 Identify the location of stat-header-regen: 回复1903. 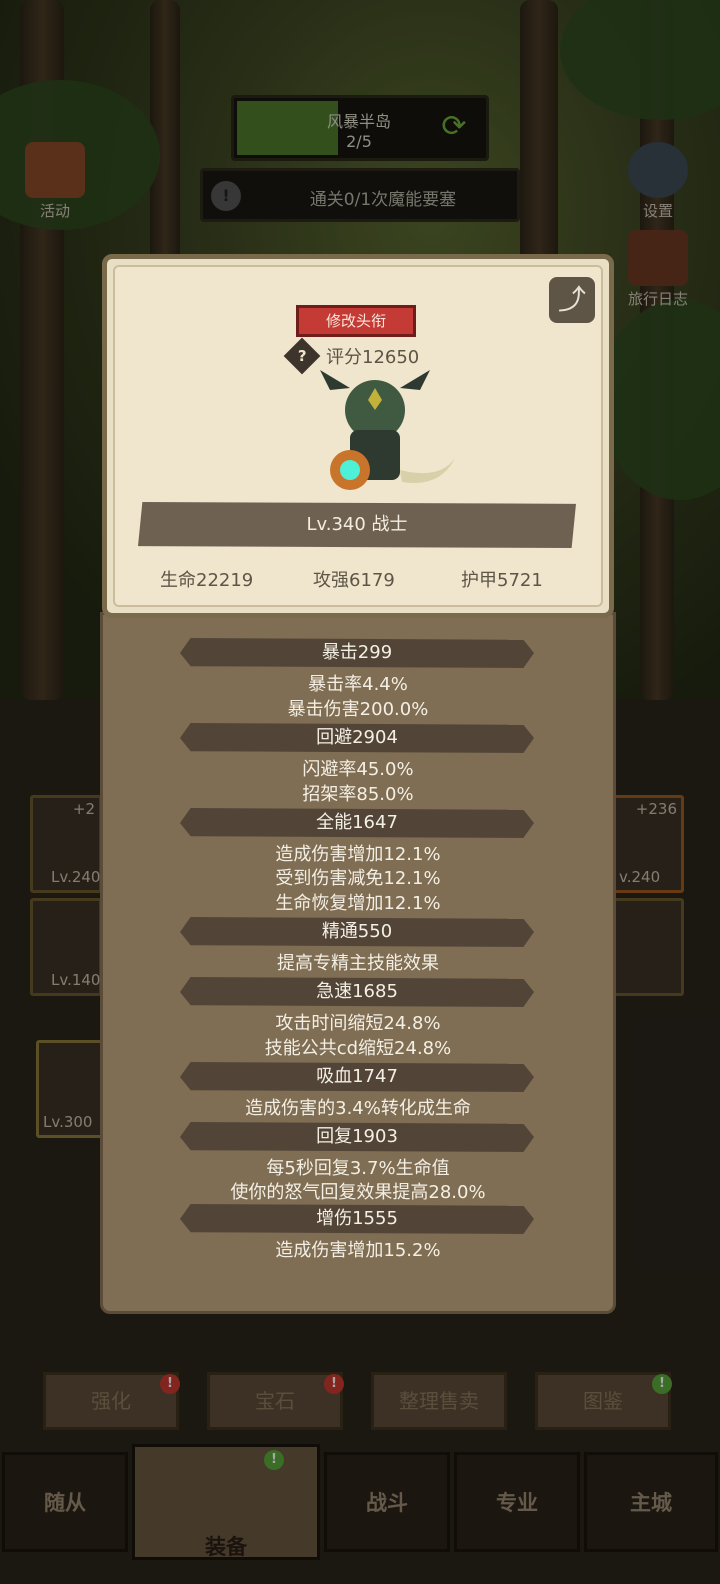
(357, 1137).